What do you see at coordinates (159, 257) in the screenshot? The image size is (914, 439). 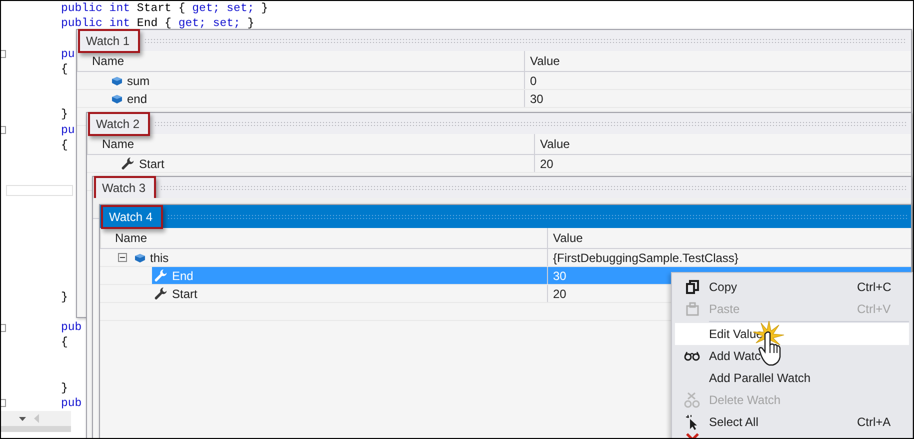 I see `watch-name: this` at bounding box center [159, 257].